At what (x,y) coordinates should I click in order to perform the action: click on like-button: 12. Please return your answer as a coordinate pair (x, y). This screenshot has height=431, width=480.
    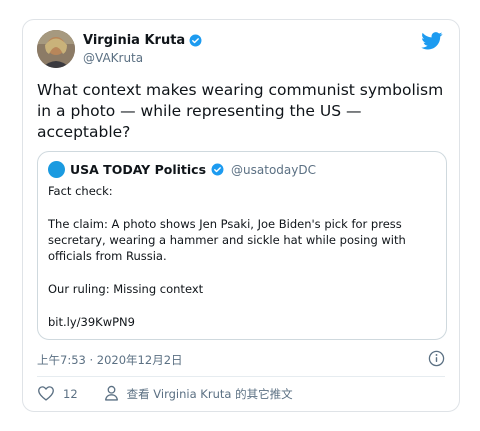
    Looking at the image, I should click on (57, 394).